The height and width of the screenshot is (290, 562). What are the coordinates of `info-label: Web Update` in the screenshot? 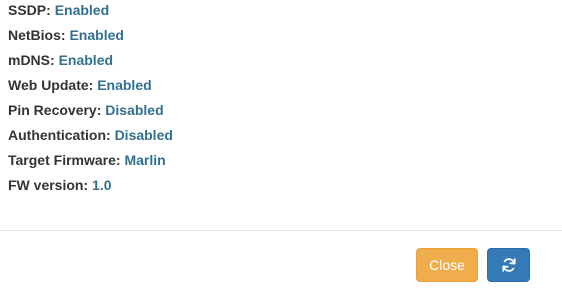 It's located at (48, 85).